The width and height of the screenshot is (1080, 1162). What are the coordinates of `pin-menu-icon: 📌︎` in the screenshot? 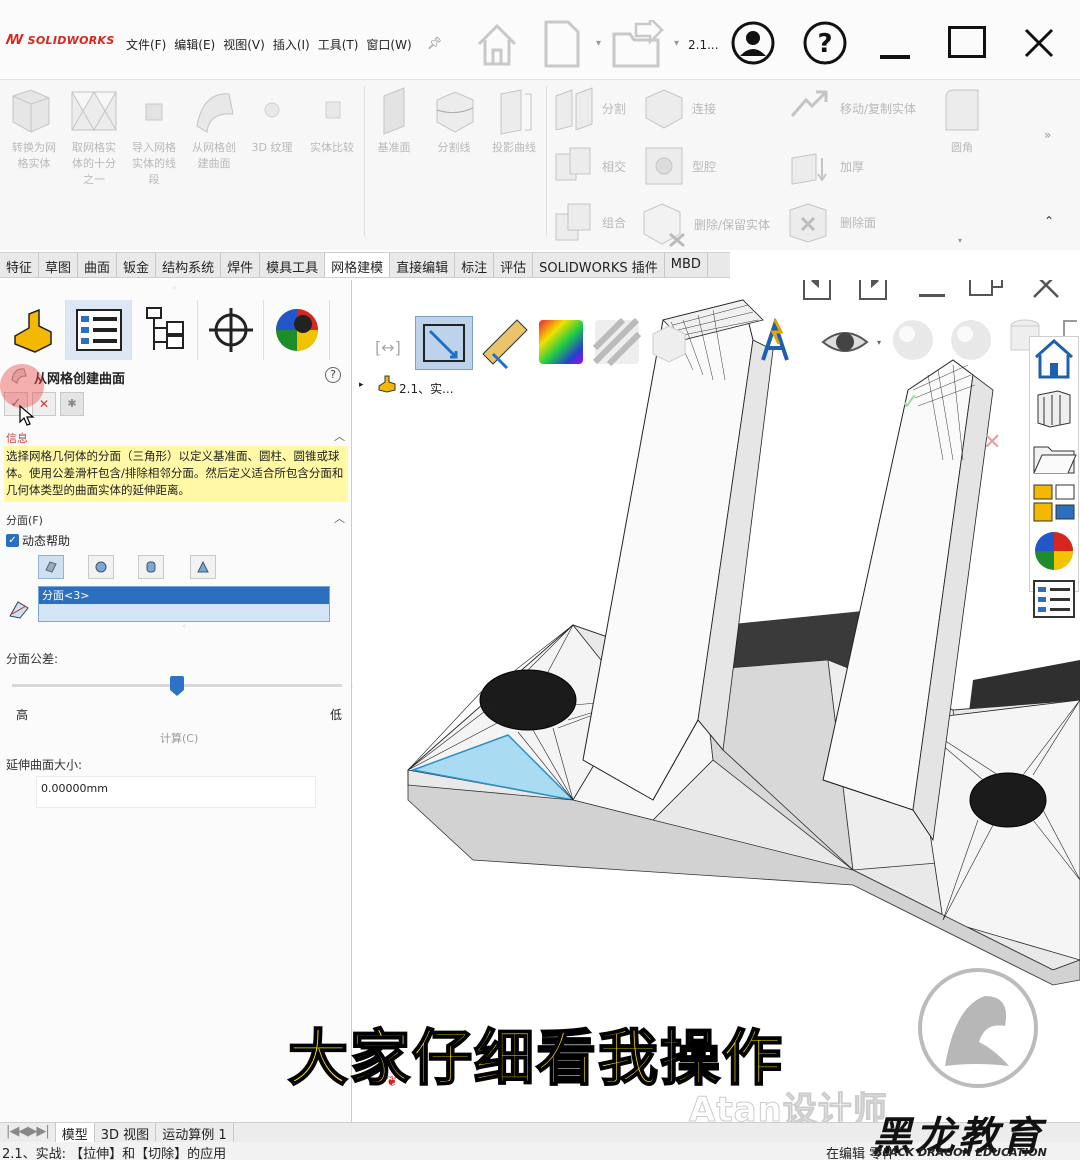 It's located at (434, 43).